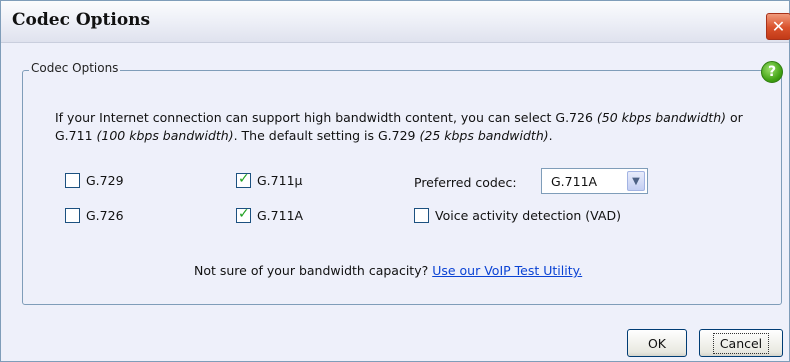 The width and height of the screenshot is (790, 362). I want to click on close-button: ✕, so click(778, 26).